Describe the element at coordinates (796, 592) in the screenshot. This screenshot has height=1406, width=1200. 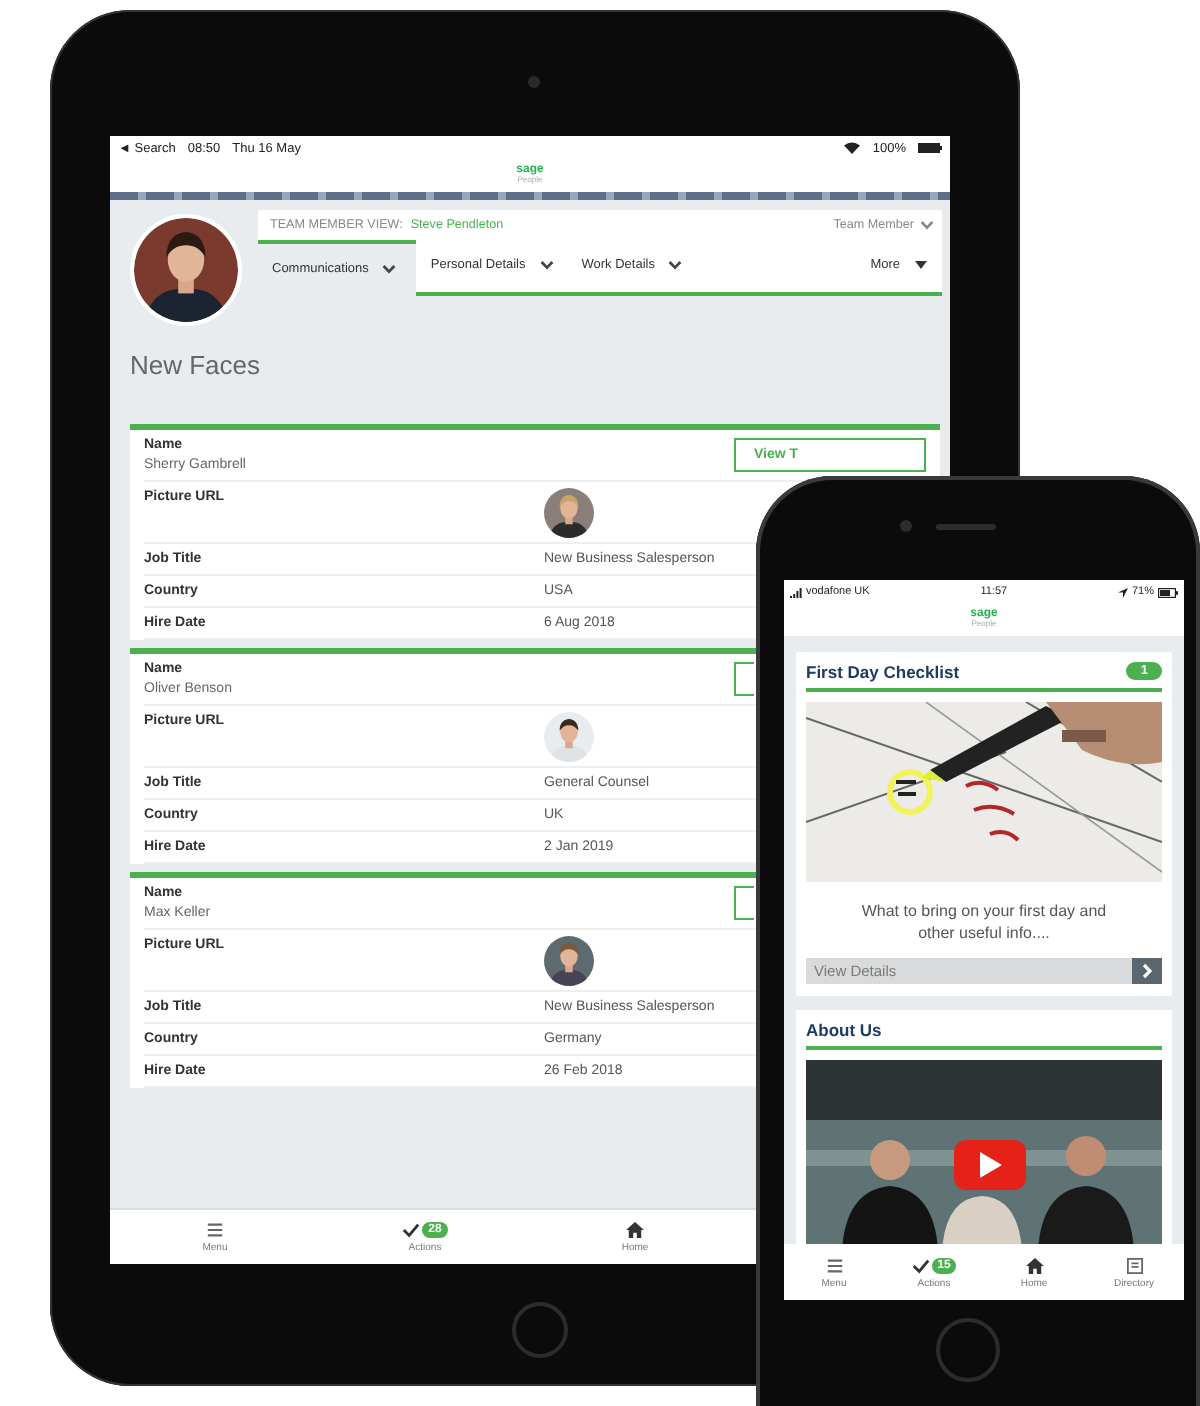
I see `signal-icon` at that location.